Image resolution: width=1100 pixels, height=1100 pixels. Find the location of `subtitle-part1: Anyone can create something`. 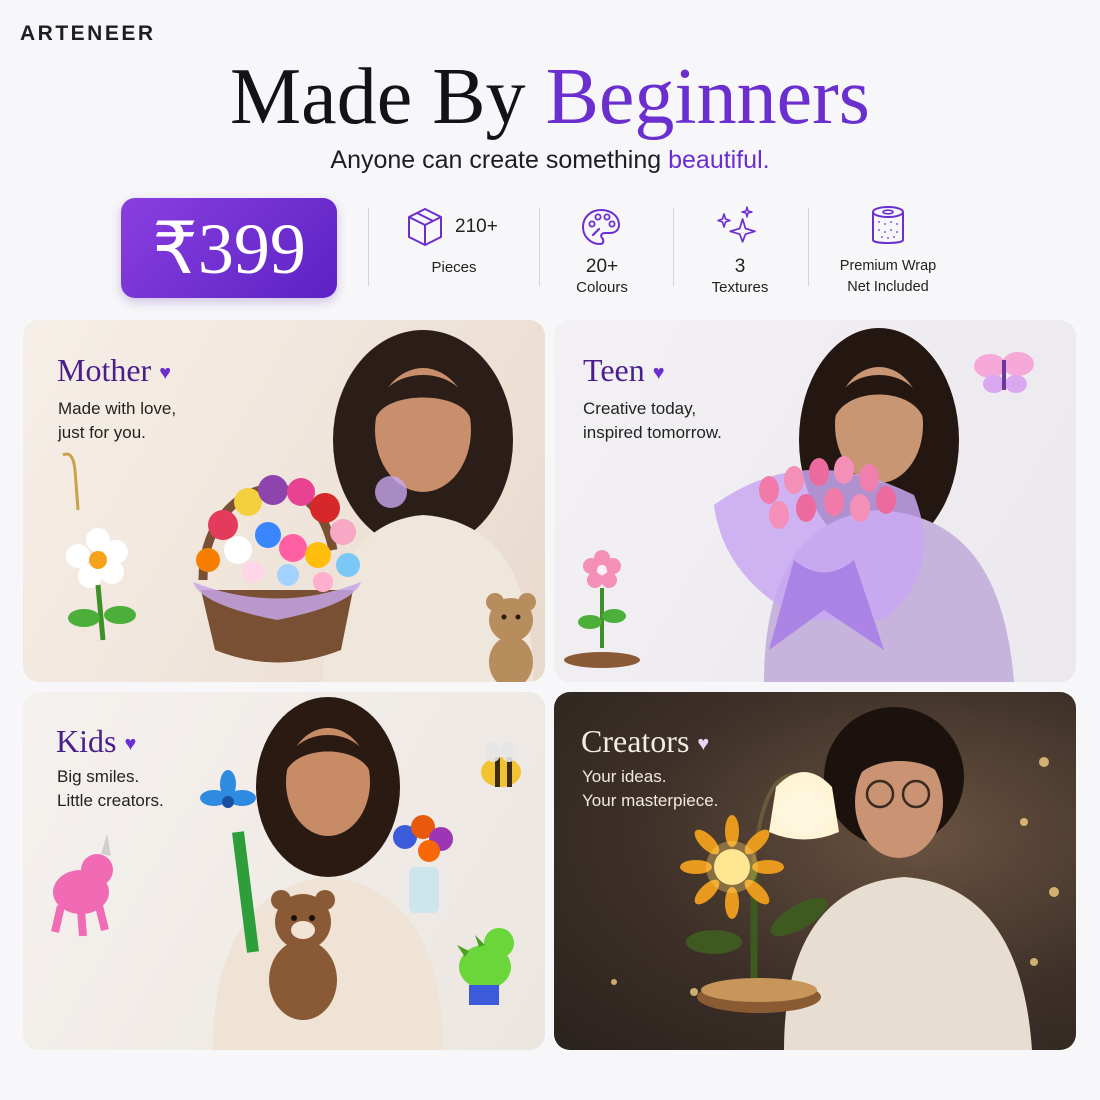

subtitle-part1: Anyone can create something is located at coordinates (499, 160).